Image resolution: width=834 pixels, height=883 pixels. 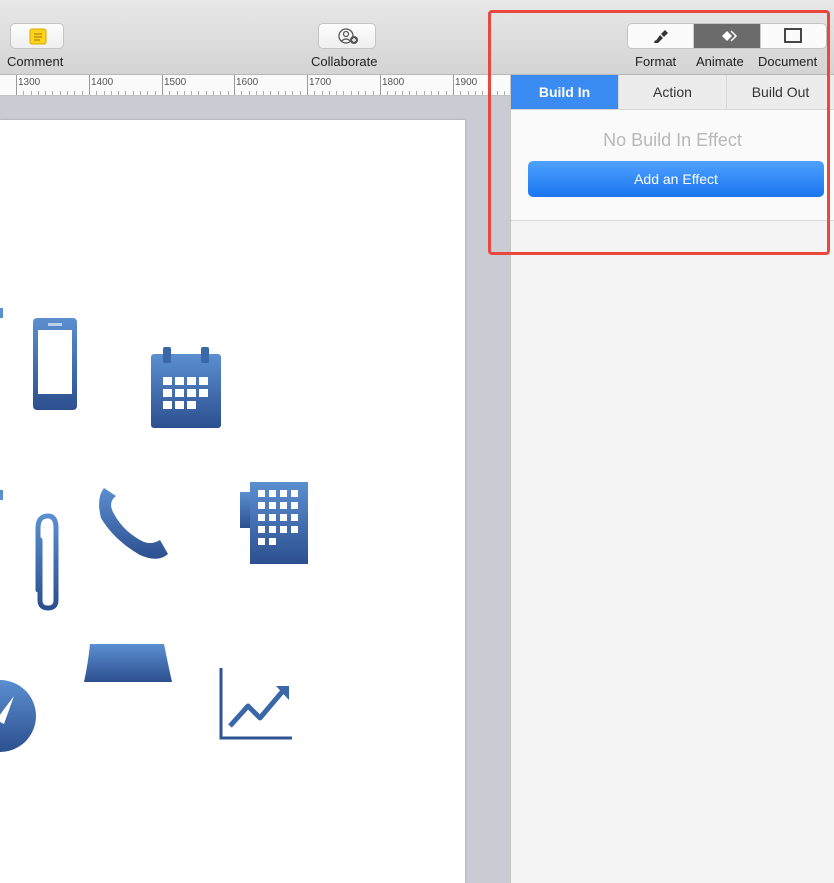 I want to click on document-tab-button, so click(x=793, y=36).